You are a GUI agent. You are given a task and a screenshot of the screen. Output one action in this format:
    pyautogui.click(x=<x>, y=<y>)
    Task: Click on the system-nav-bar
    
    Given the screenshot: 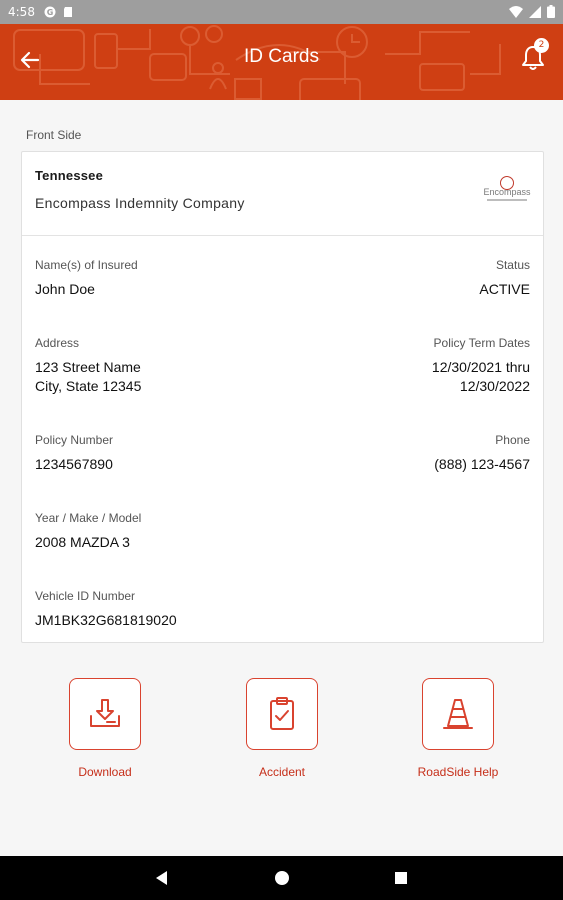 What is the action you would take?
    pyautogui.click(x=281, y=878)
    